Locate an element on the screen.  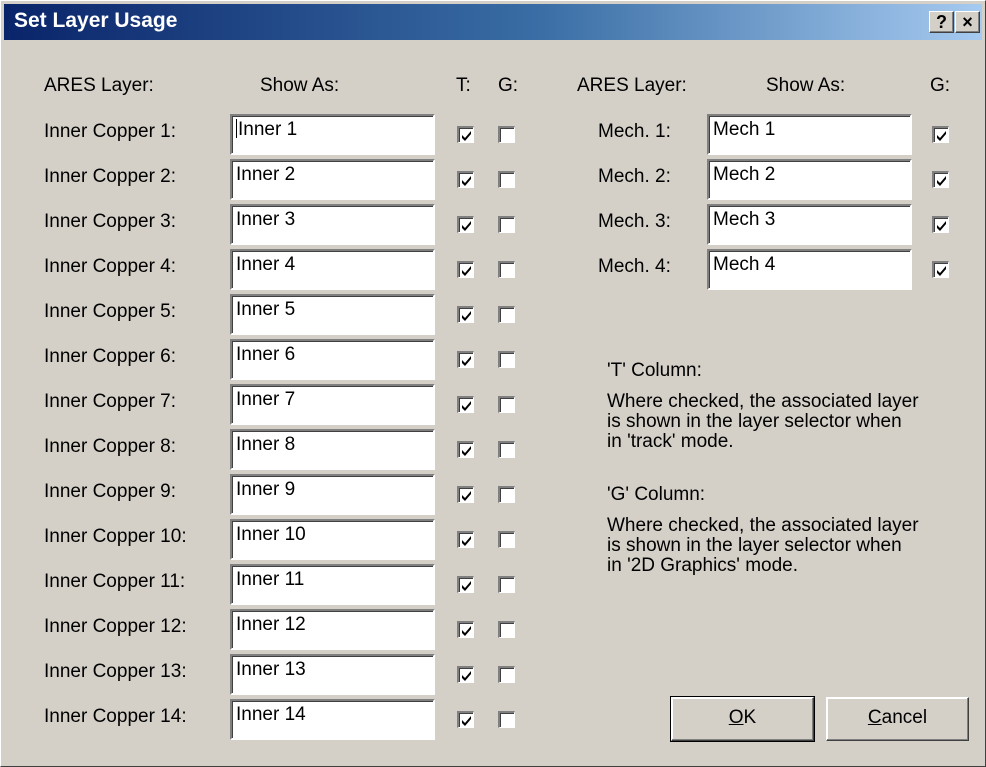
inner-copper-7-g-checkbox is located at coordinates (506, 404).